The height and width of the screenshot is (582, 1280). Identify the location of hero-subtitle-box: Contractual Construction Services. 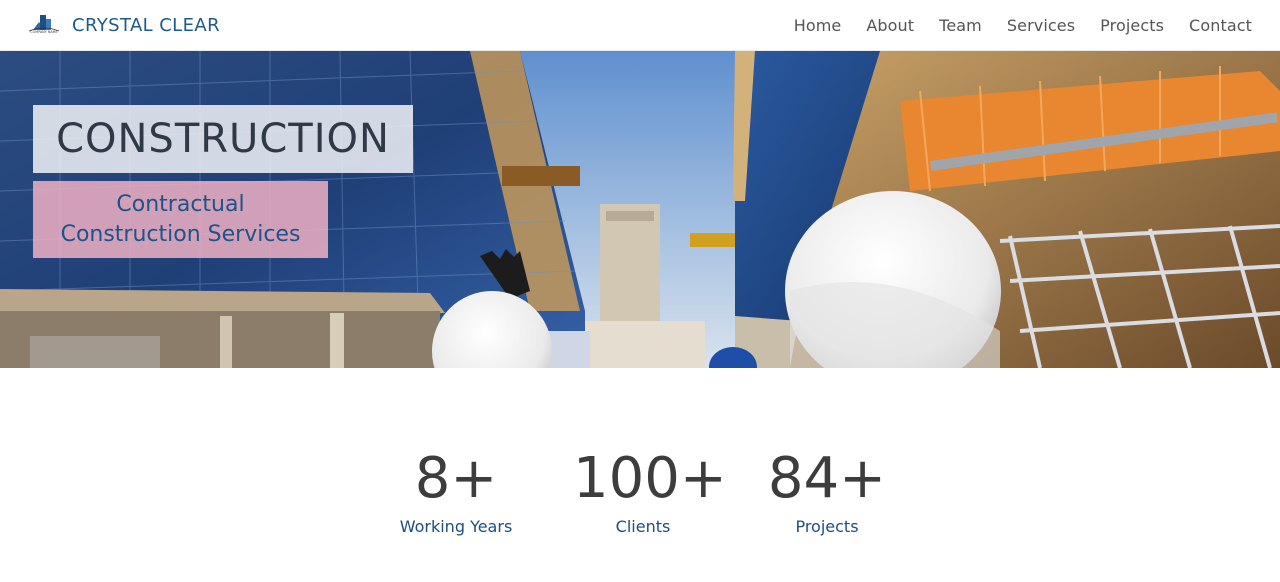
(180, 219).